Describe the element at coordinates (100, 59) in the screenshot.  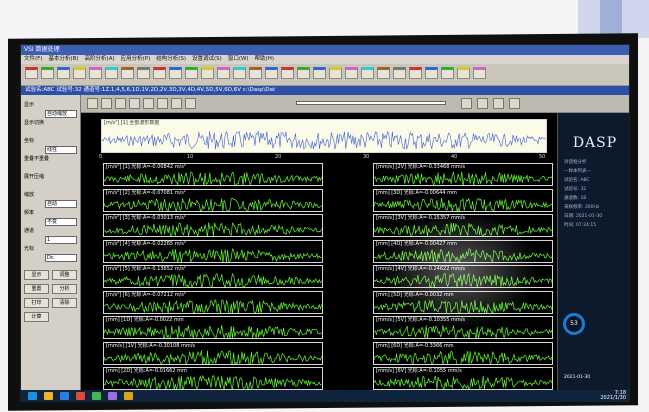
I see `menu-item: 高阶分析(A)` at that location.